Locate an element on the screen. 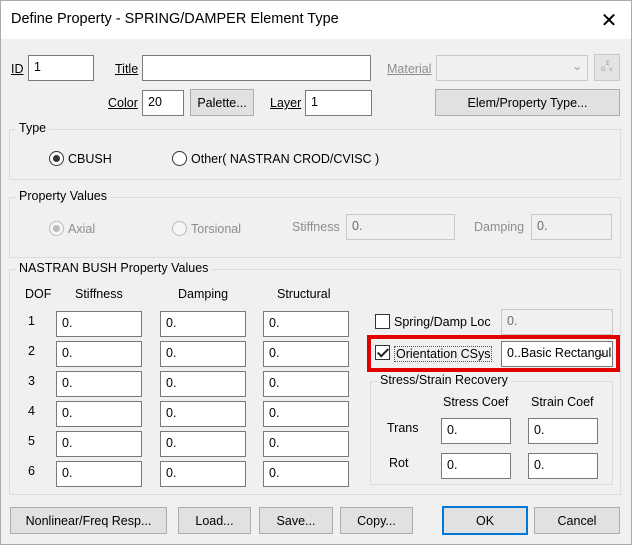  orientation-csys-label: Orientation CSys is located at coordinates (443, 354).